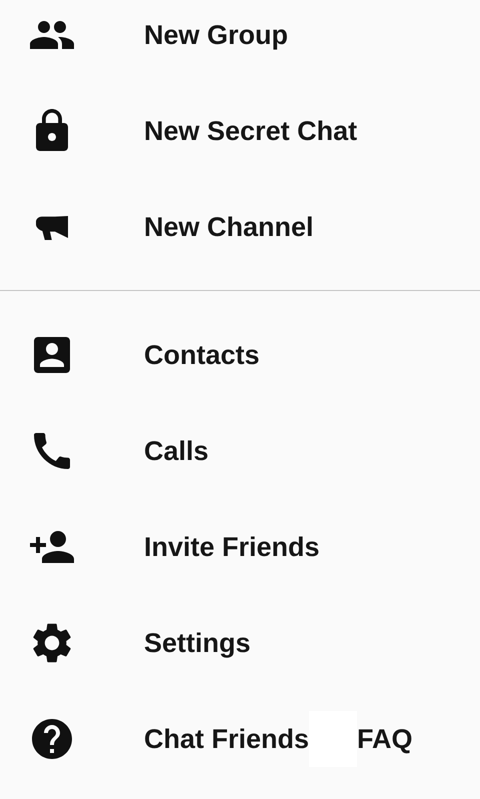 The width and height of the screenshot is (480, 799). What do you see at coordinates (240, 227) in the screenshot?
I see `menu-item: New Channel` at bounding box center [240, 227].